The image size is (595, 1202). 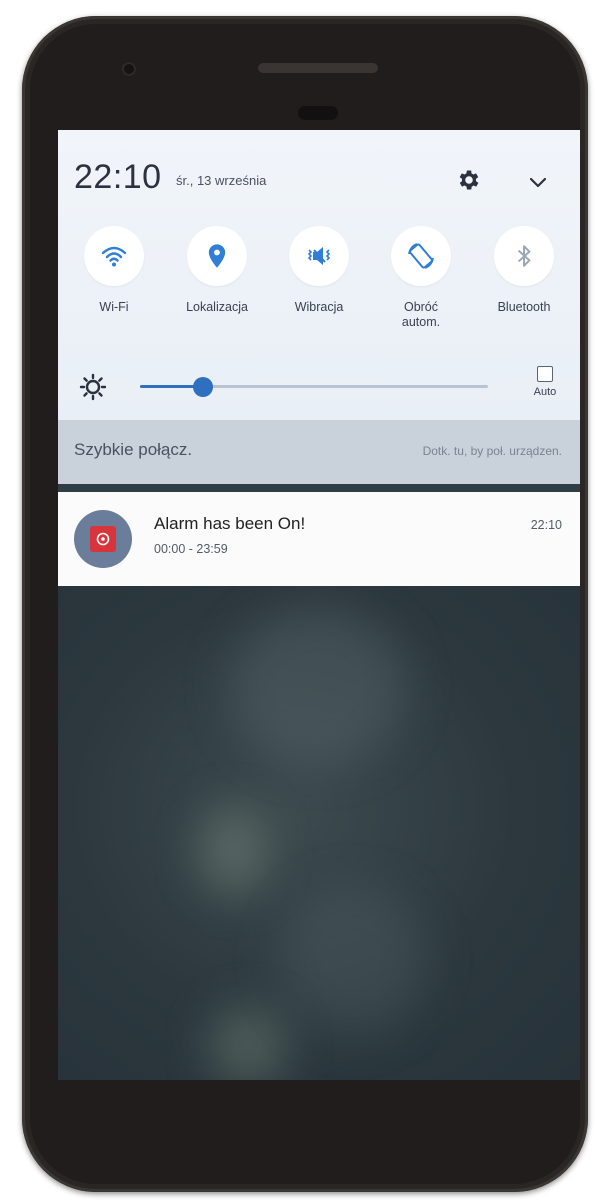 What do you see at coordinates (217, 307) in the screenshot?
I see `tile-label-location: Lokalizacja` at bounding box center [217, 307].